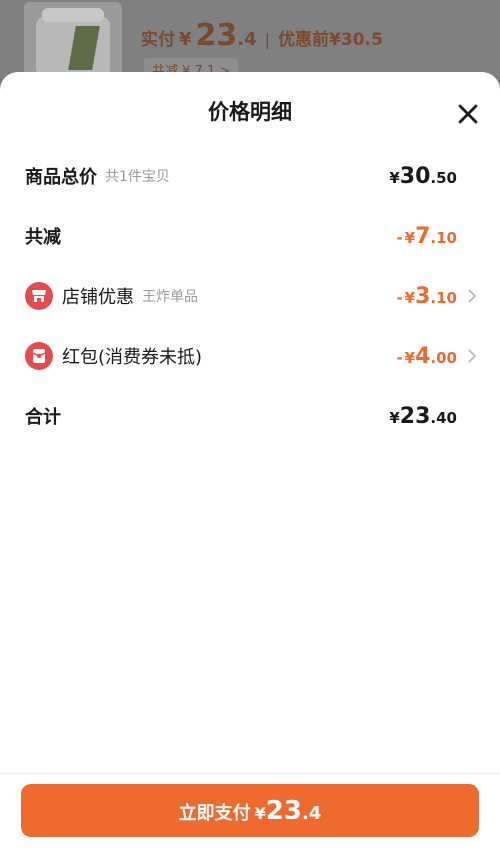  I want to click on goods-count-label: 共1件宝贝, so click(137, 177).